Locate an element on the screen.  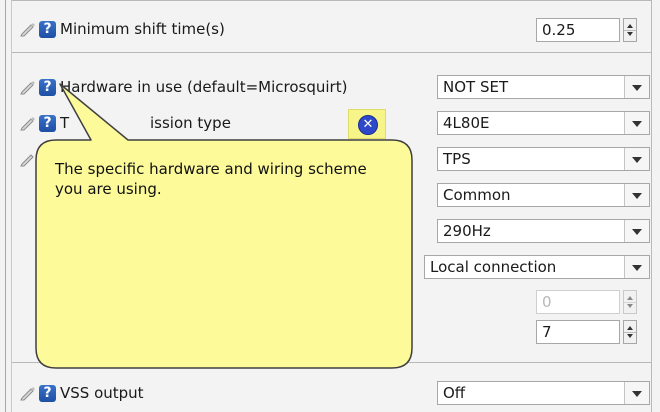
tooltip-close-button: ✕ is located at coordinates (367, 124).